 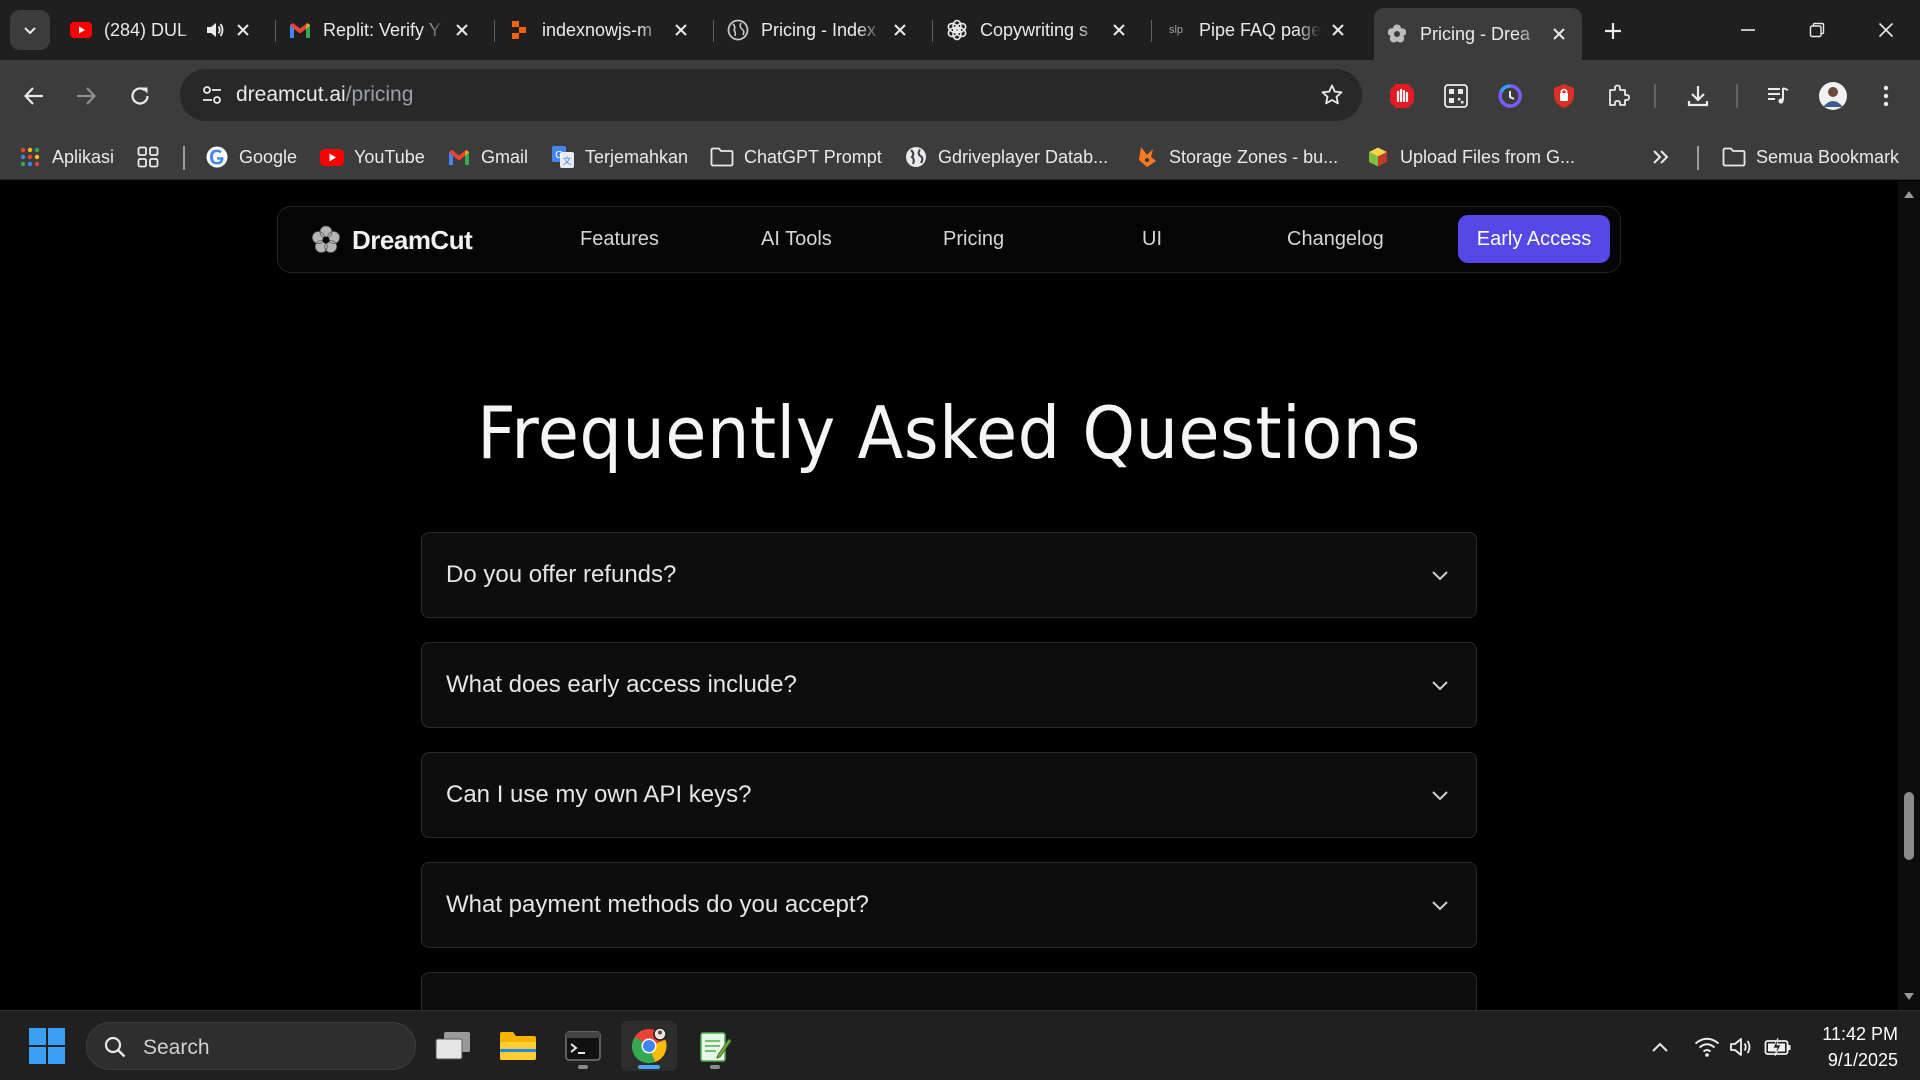 I want to click on faq-item: What does early access include?, so click(x=949, y=685).